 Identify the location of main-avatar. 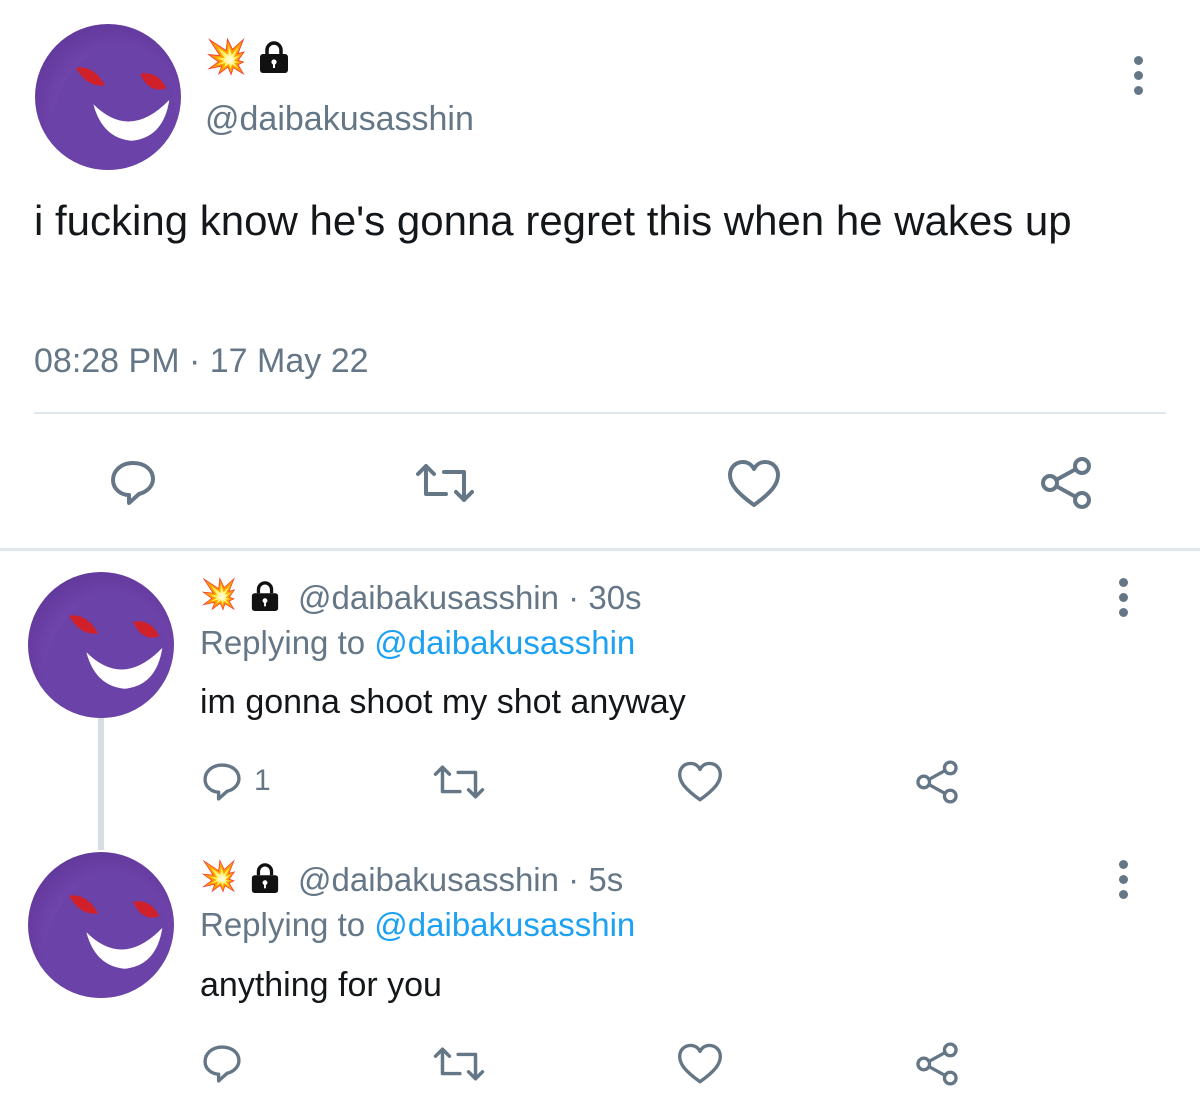
(108, 97).